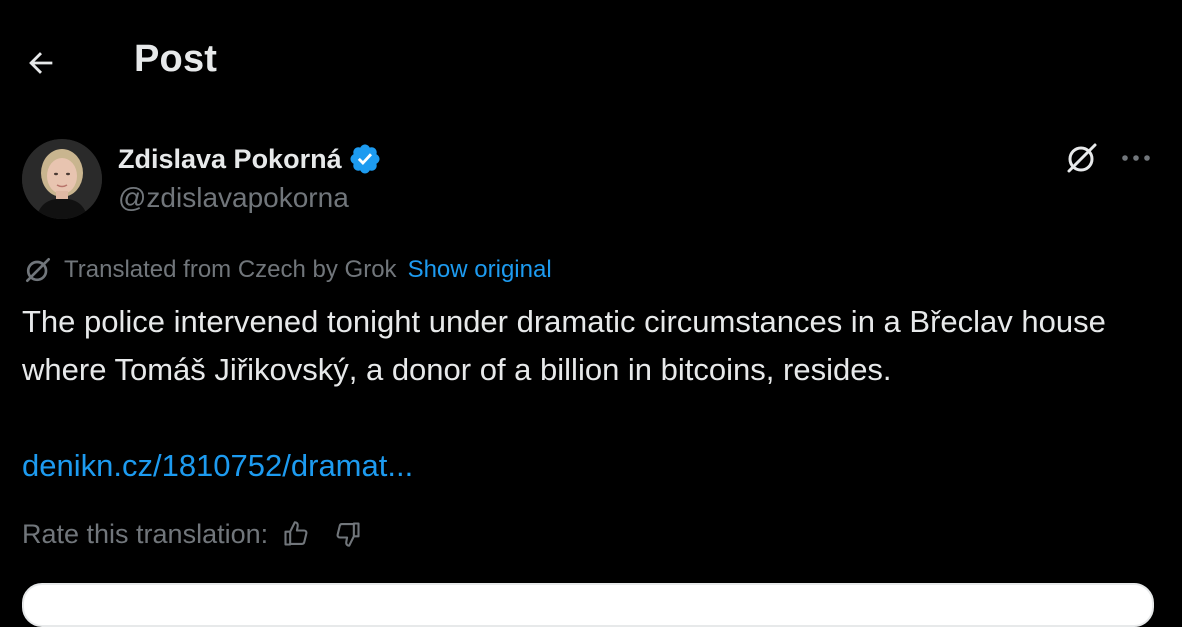 Image resolution: width=1182 pixels, height=627 pixels. I want to click on avatar, so click(62, 179).